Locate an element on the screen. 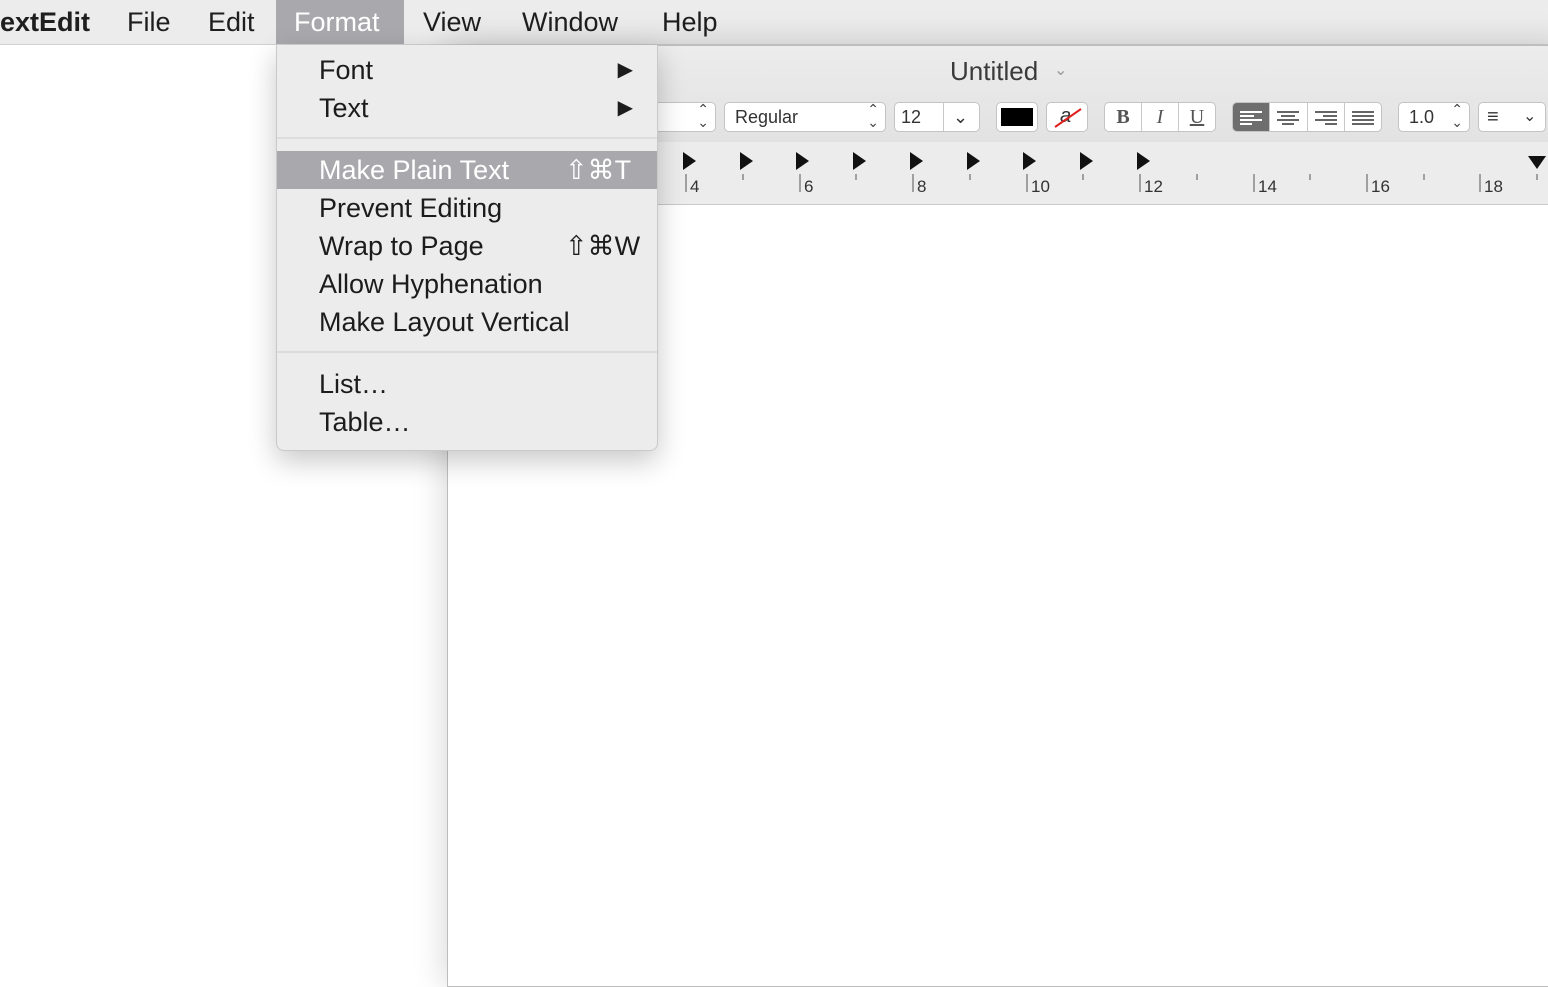 Image resolution: width=1548 pixels, height=987 pixels. typeface-style-value: Regular is located at coordinates (767, 117).